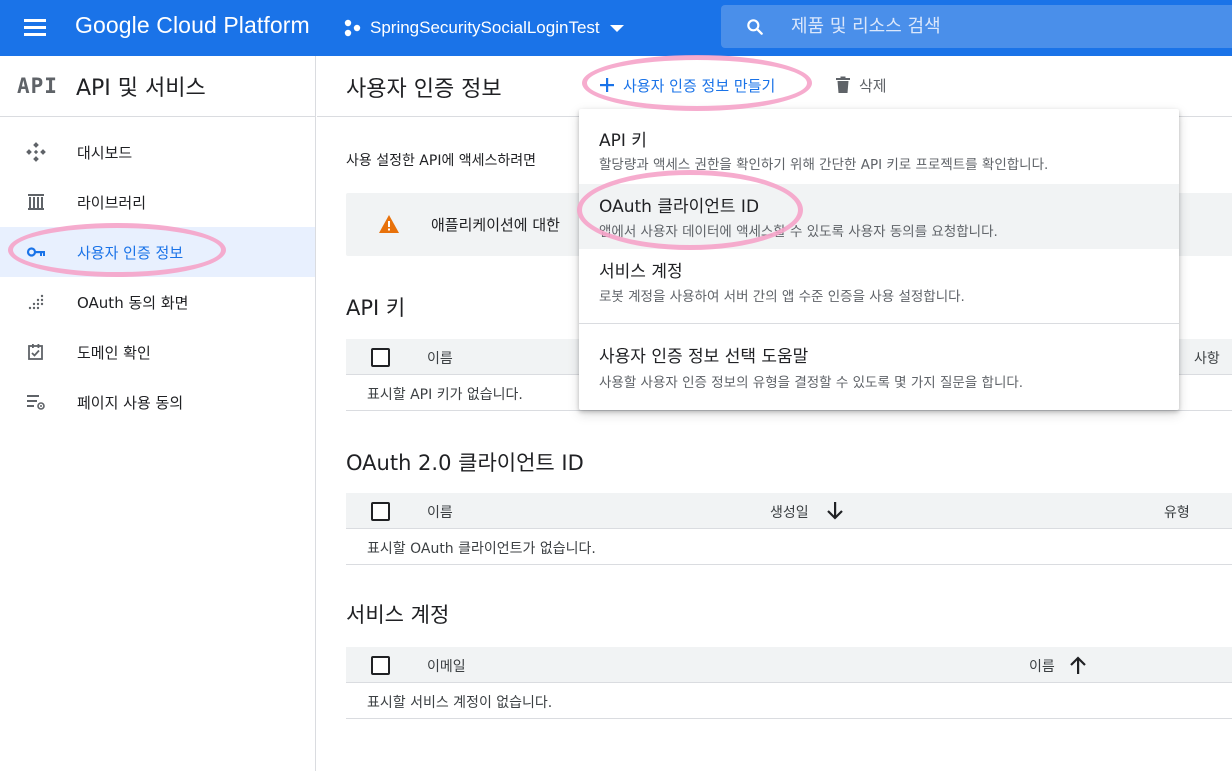  I want to click on key-icon, so click(35, 252).